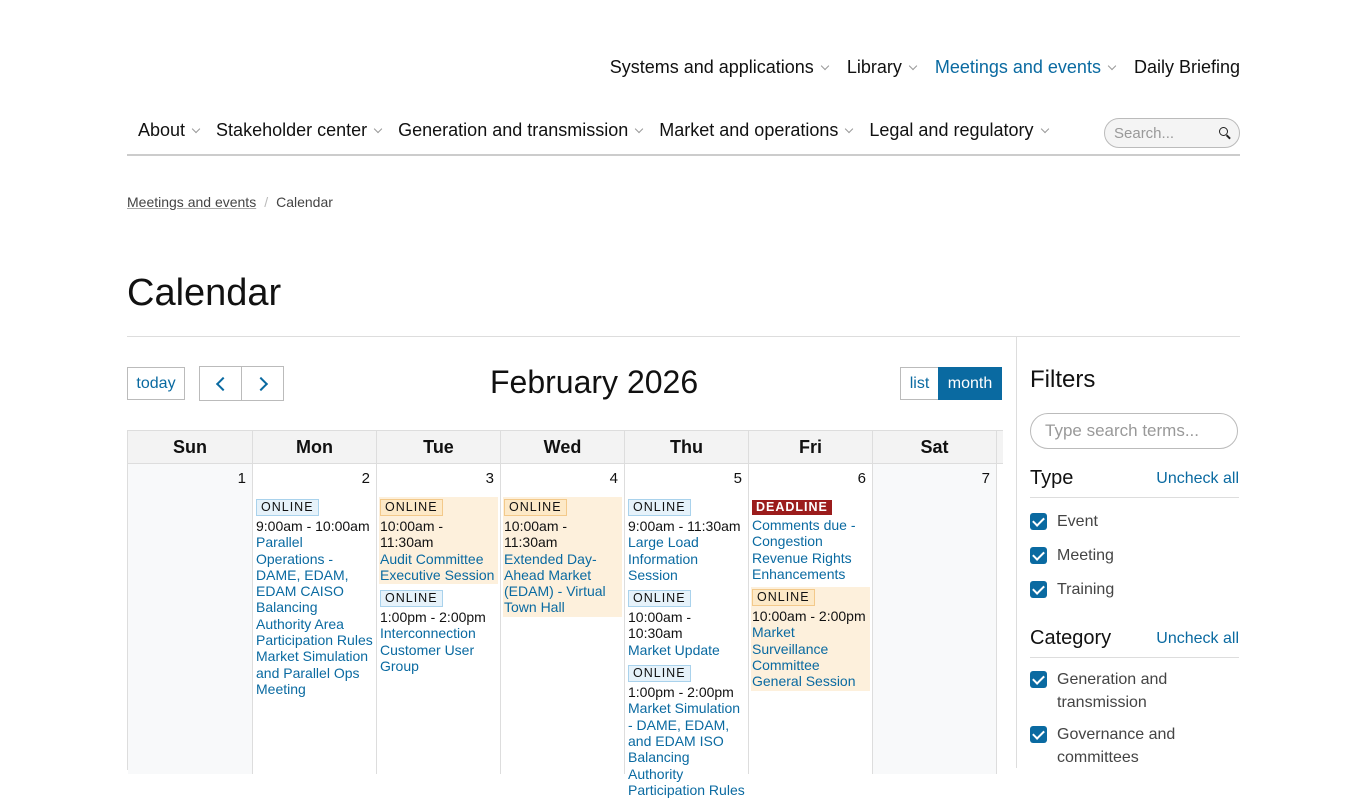 This screenshot has height=803, width=1366. What do you see at coordinates (191, 202) in the screenshot?
I see `breadcrumb-parent-link: Meetings and events` at bounding box center [191, 202].